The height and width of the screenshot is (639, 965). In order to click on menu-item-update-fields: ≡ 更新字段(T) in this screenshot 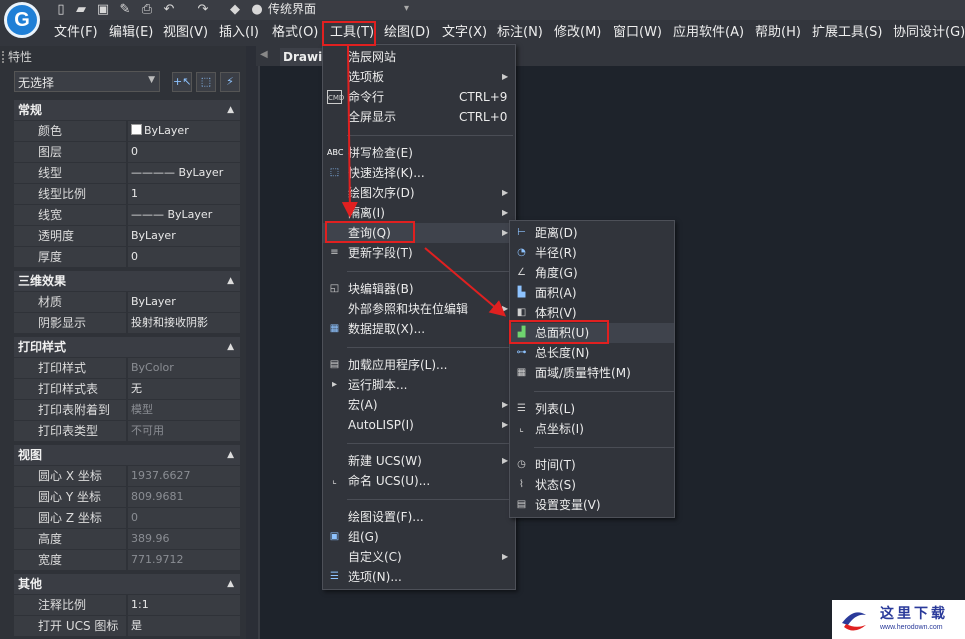, I will do `click(419, 253)`.